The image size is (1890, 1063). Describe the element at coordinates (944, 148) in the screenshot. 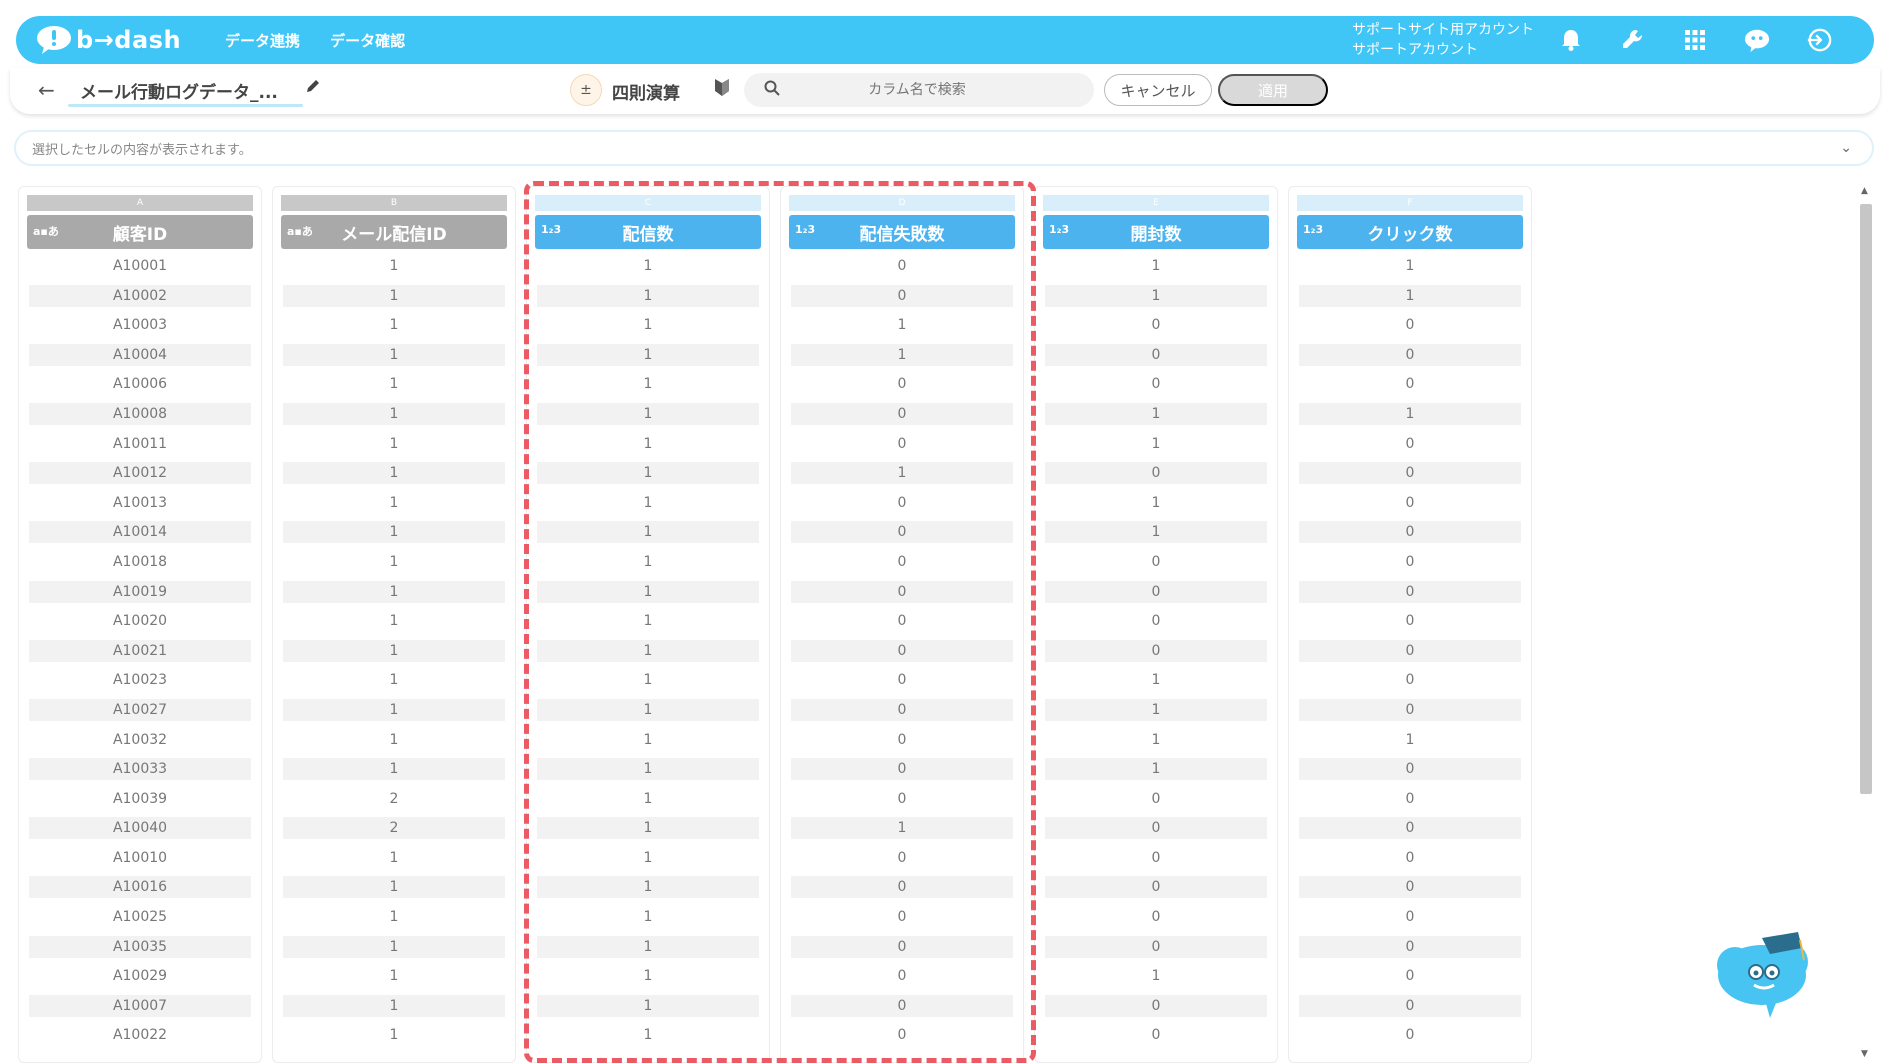

I see `cell-content-bar: 選択したセルの内容が表示されます。 ⌄` at that location.